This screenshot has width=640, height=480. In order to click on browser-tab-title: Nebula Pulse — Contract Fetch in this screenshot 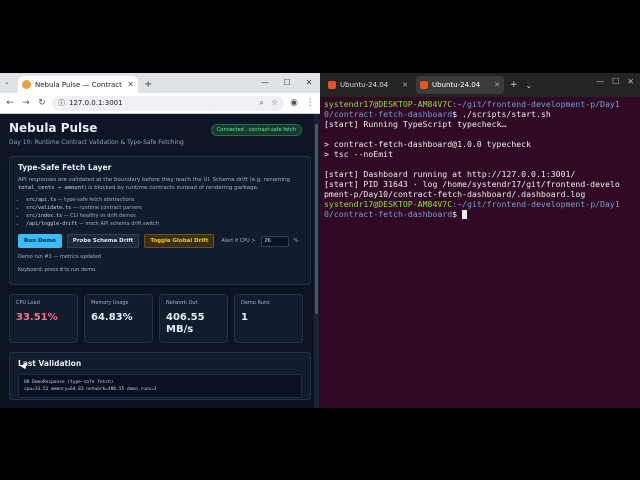, I will do `click(79, 84)`.